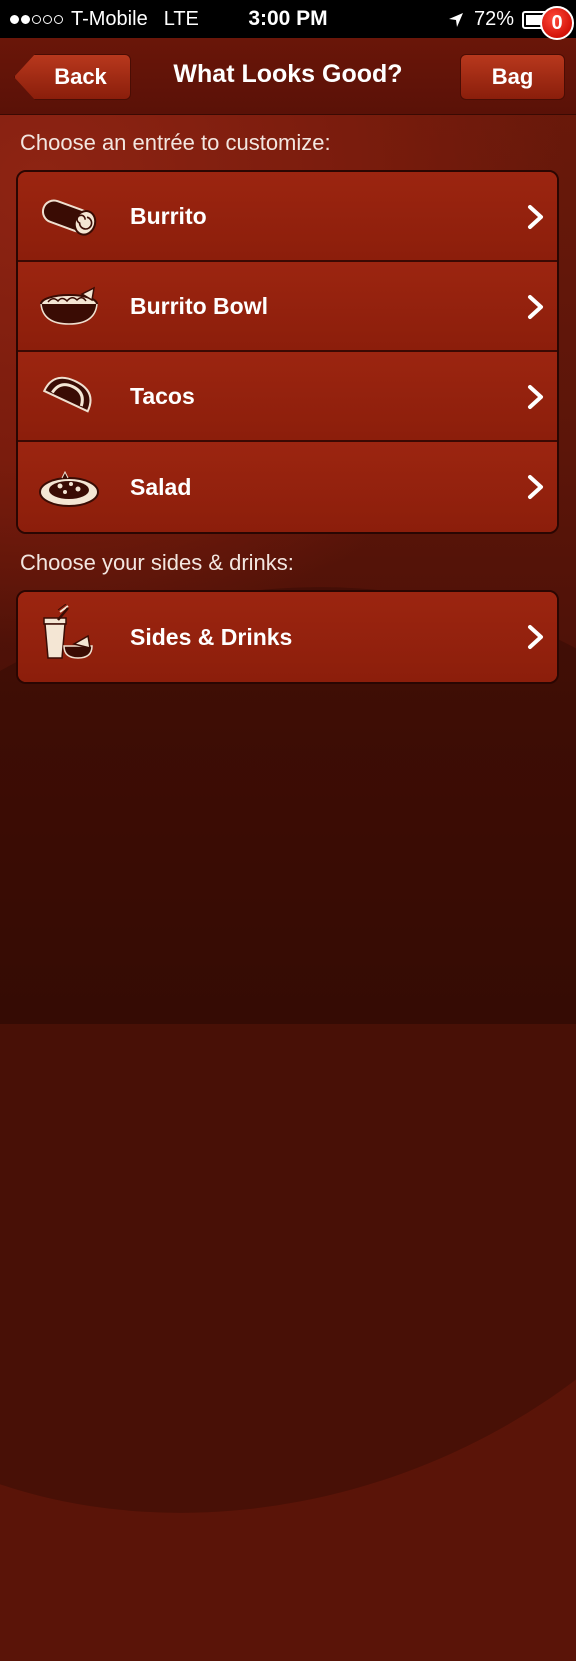 The image size is (576, 1661). I want to click on list-item-burrito: Burrito, so click(287, 217).